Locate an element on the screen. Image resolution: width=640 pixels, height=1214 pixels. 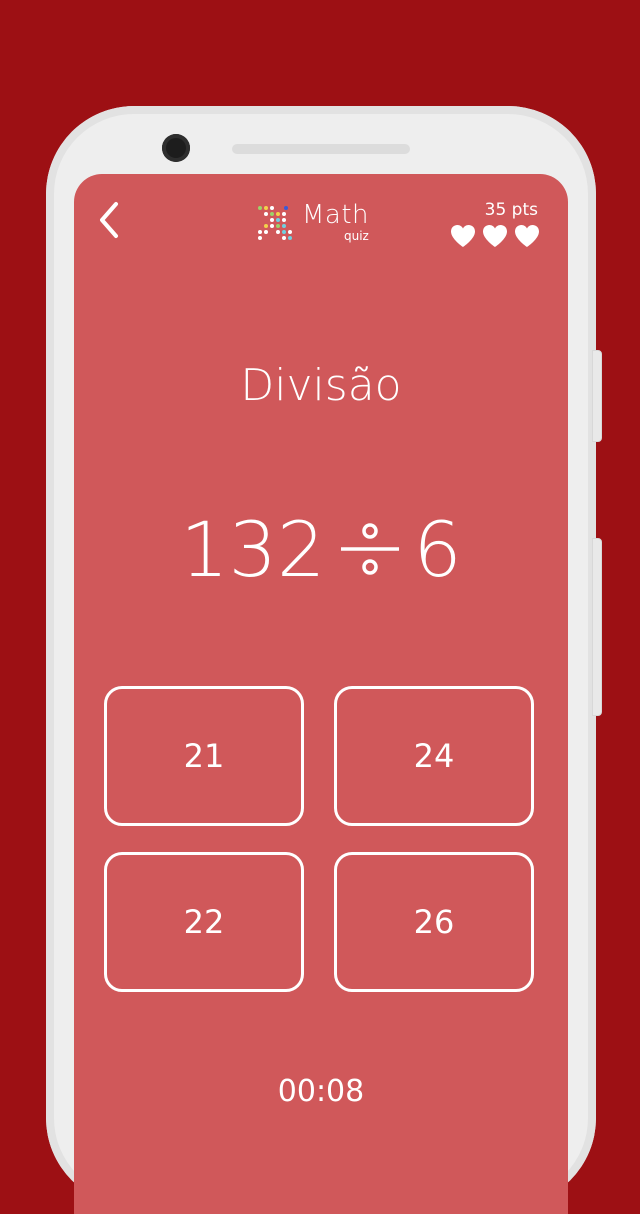
earpiece-speaker is located at coordinates (321, 149).